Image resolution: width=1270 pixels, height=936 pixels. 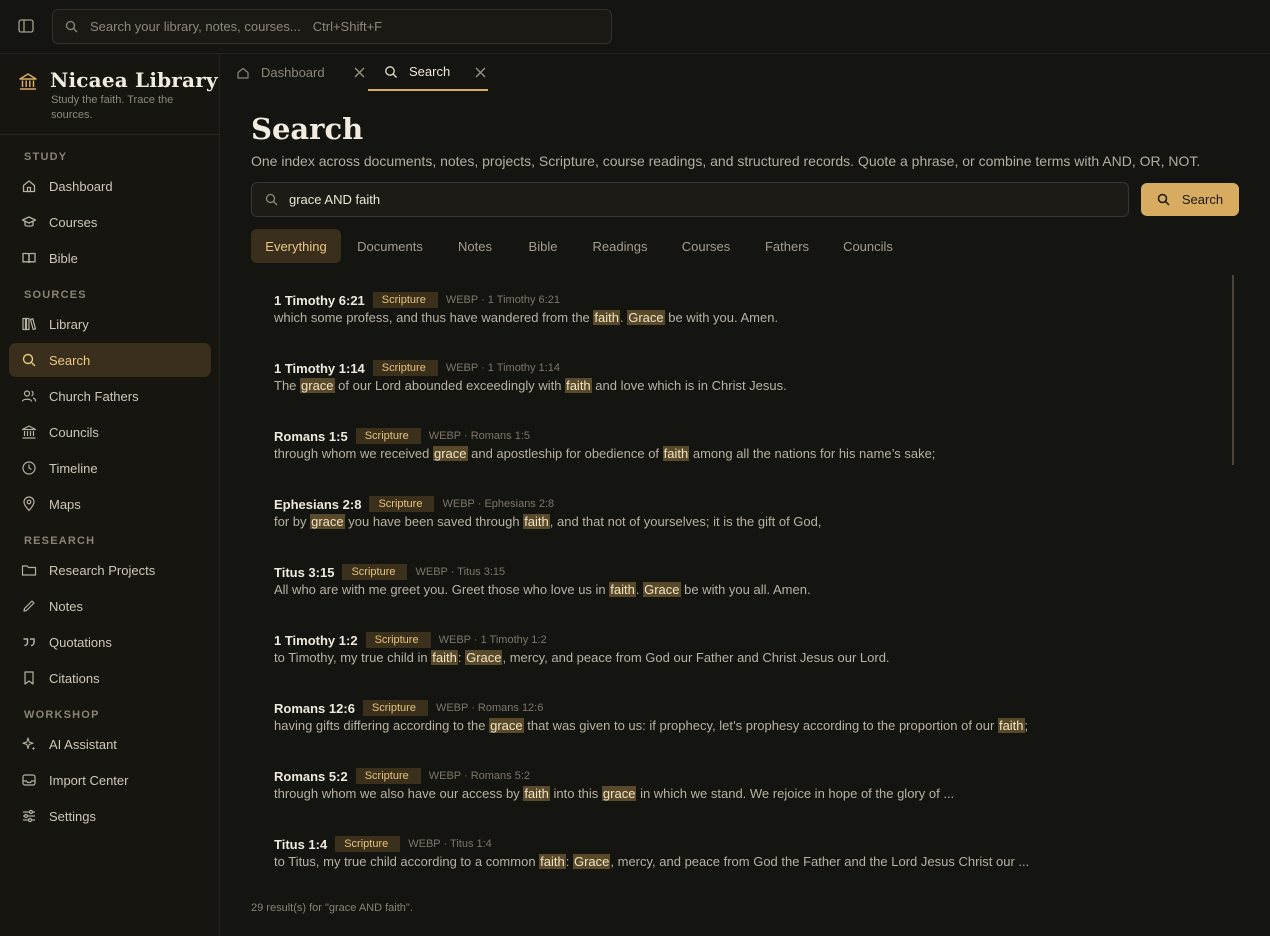 I want to click on filter-tab-readings: Readings, so click(x=620, y=246).